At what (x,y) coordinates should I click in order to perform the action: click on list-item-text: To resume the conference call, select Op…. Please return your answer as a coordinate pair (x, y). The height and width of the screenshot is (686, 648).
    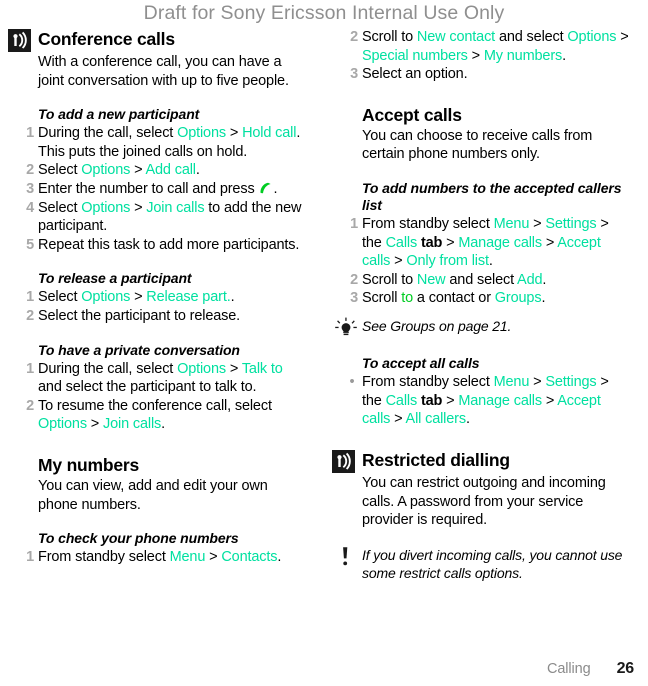
    Looking at the image, I should click on (155, 415).